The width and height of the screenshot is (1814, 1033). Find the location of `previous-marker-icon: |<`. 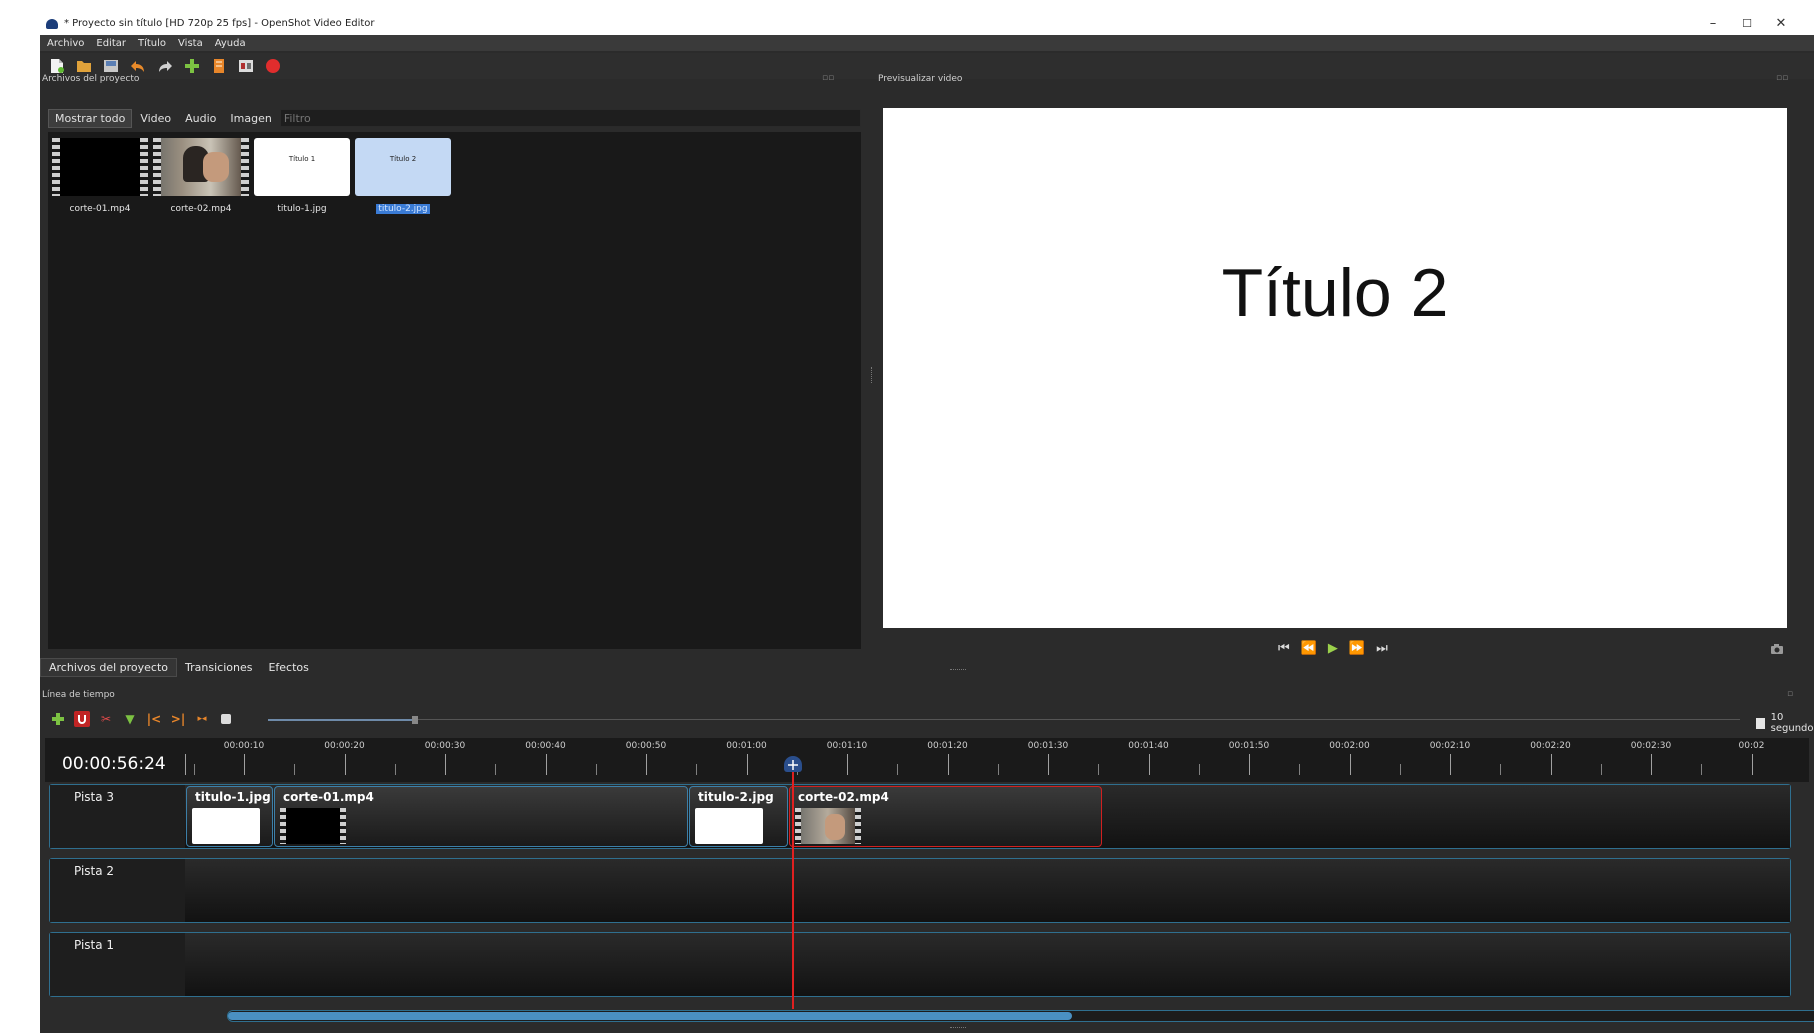

previous-marker-icon: |< is located at coordinates (154, 719).